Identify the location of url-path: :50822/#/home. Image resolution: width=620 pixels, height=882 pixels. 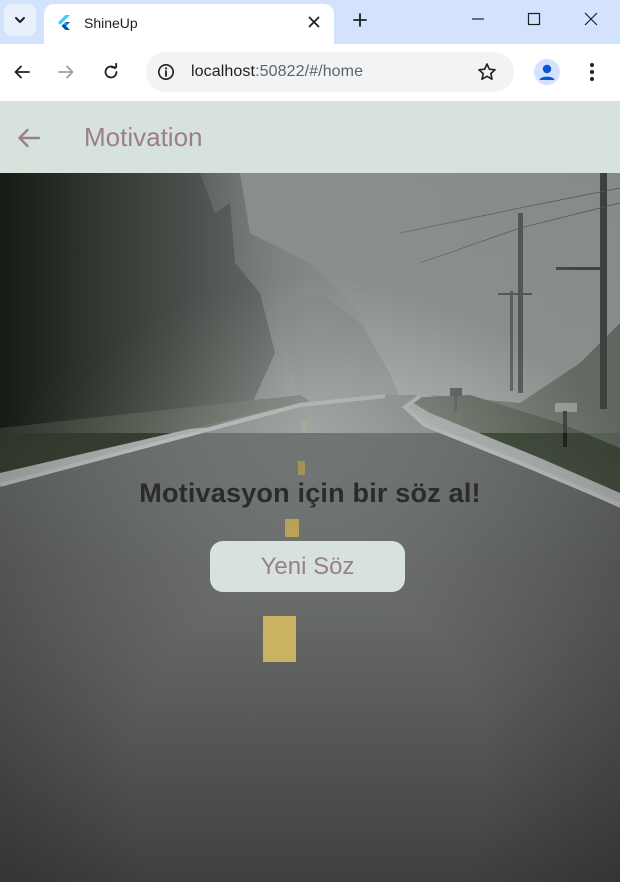
(309, 71).